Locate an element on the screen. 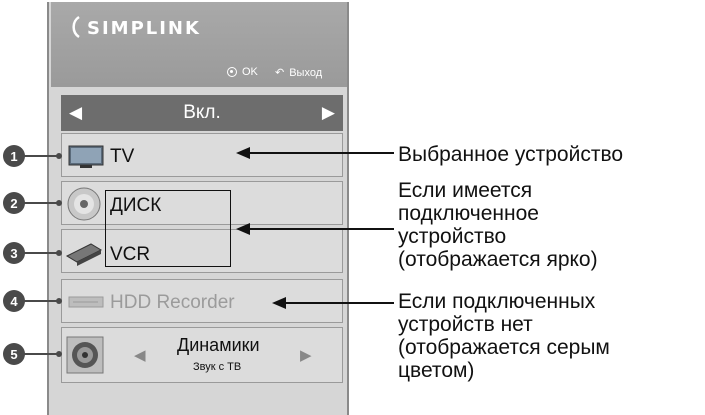 Image resolution: width=705 pixels, height=415 pixels. ok-button-icon is located at coordinates (232, 72).